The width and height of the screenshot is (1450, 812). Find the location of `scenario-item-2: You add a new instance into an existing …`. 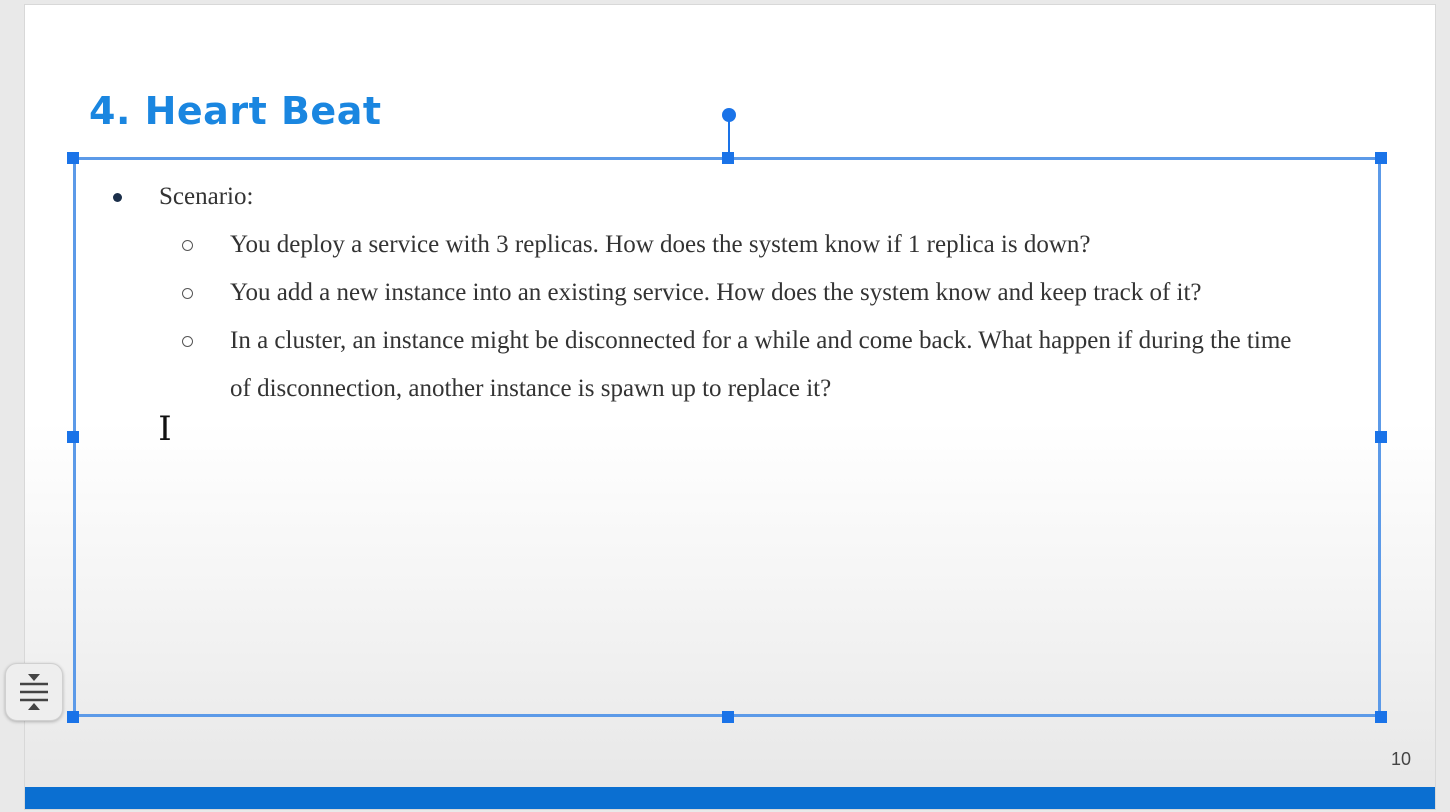

scenario-item-2: You add a new instance into an existing … is located at coordinates (716, 292).